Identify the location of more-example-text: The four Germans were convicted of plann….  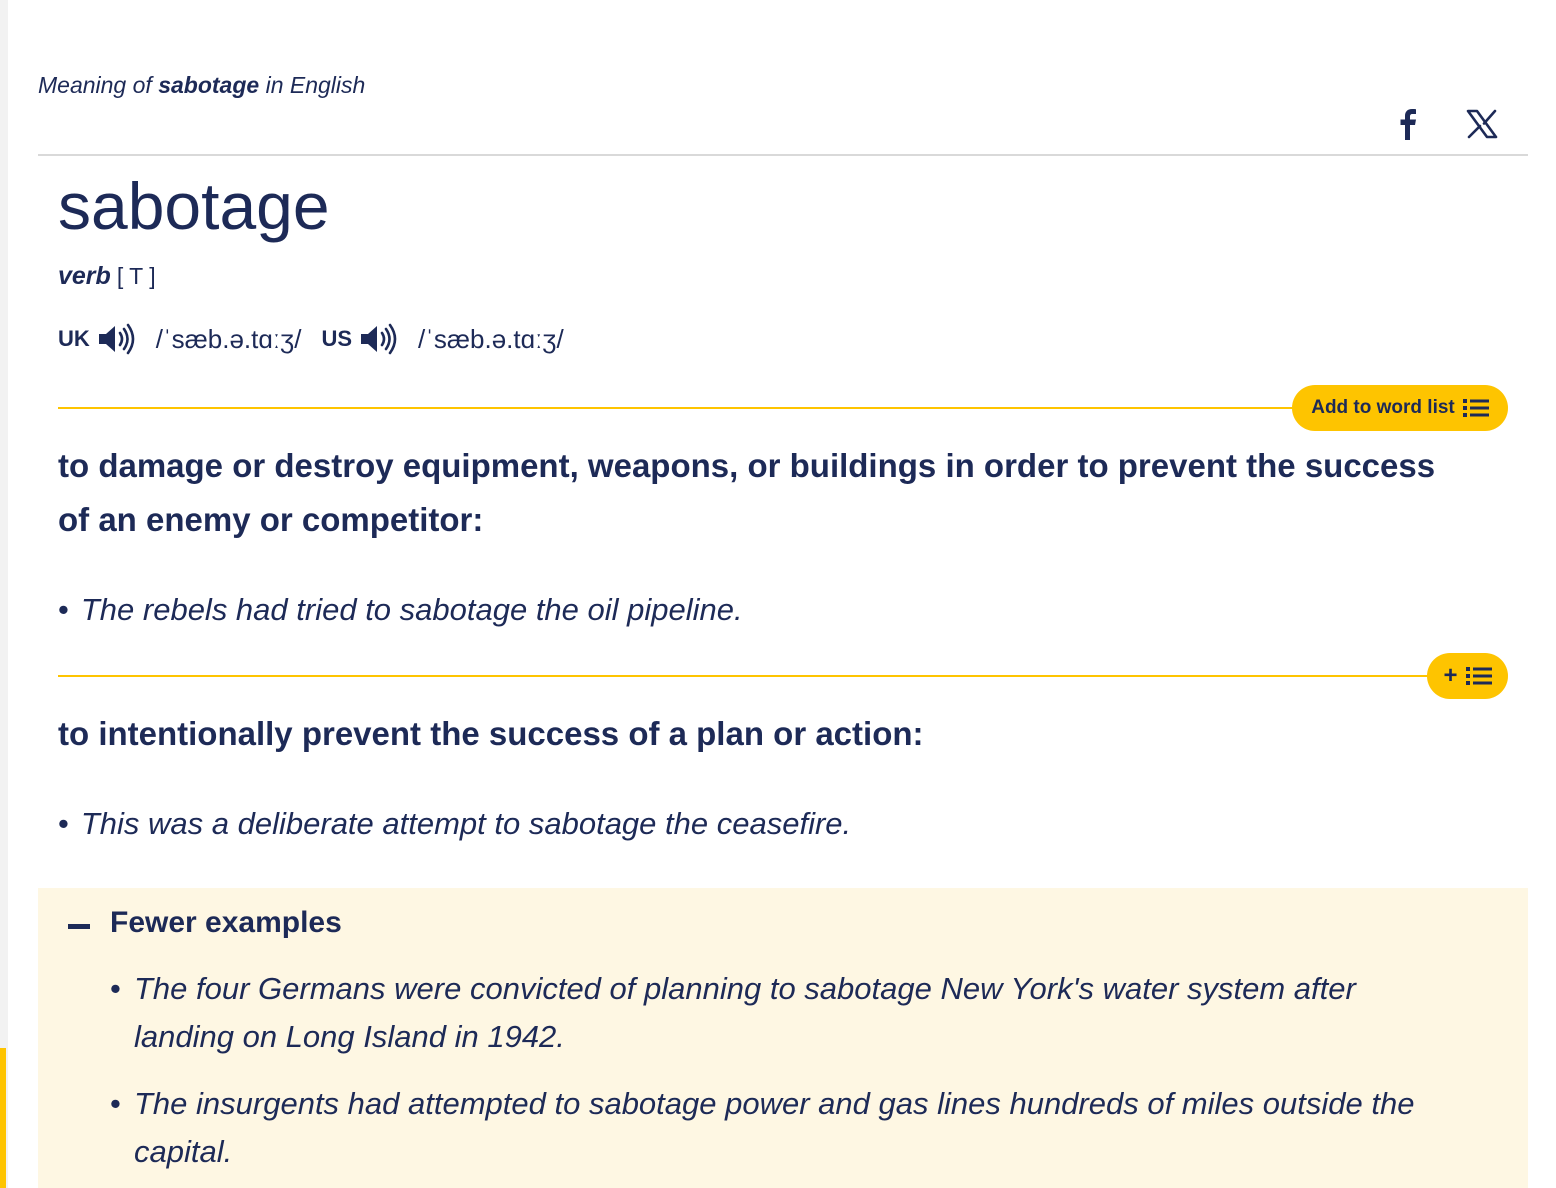
(745, 1012).